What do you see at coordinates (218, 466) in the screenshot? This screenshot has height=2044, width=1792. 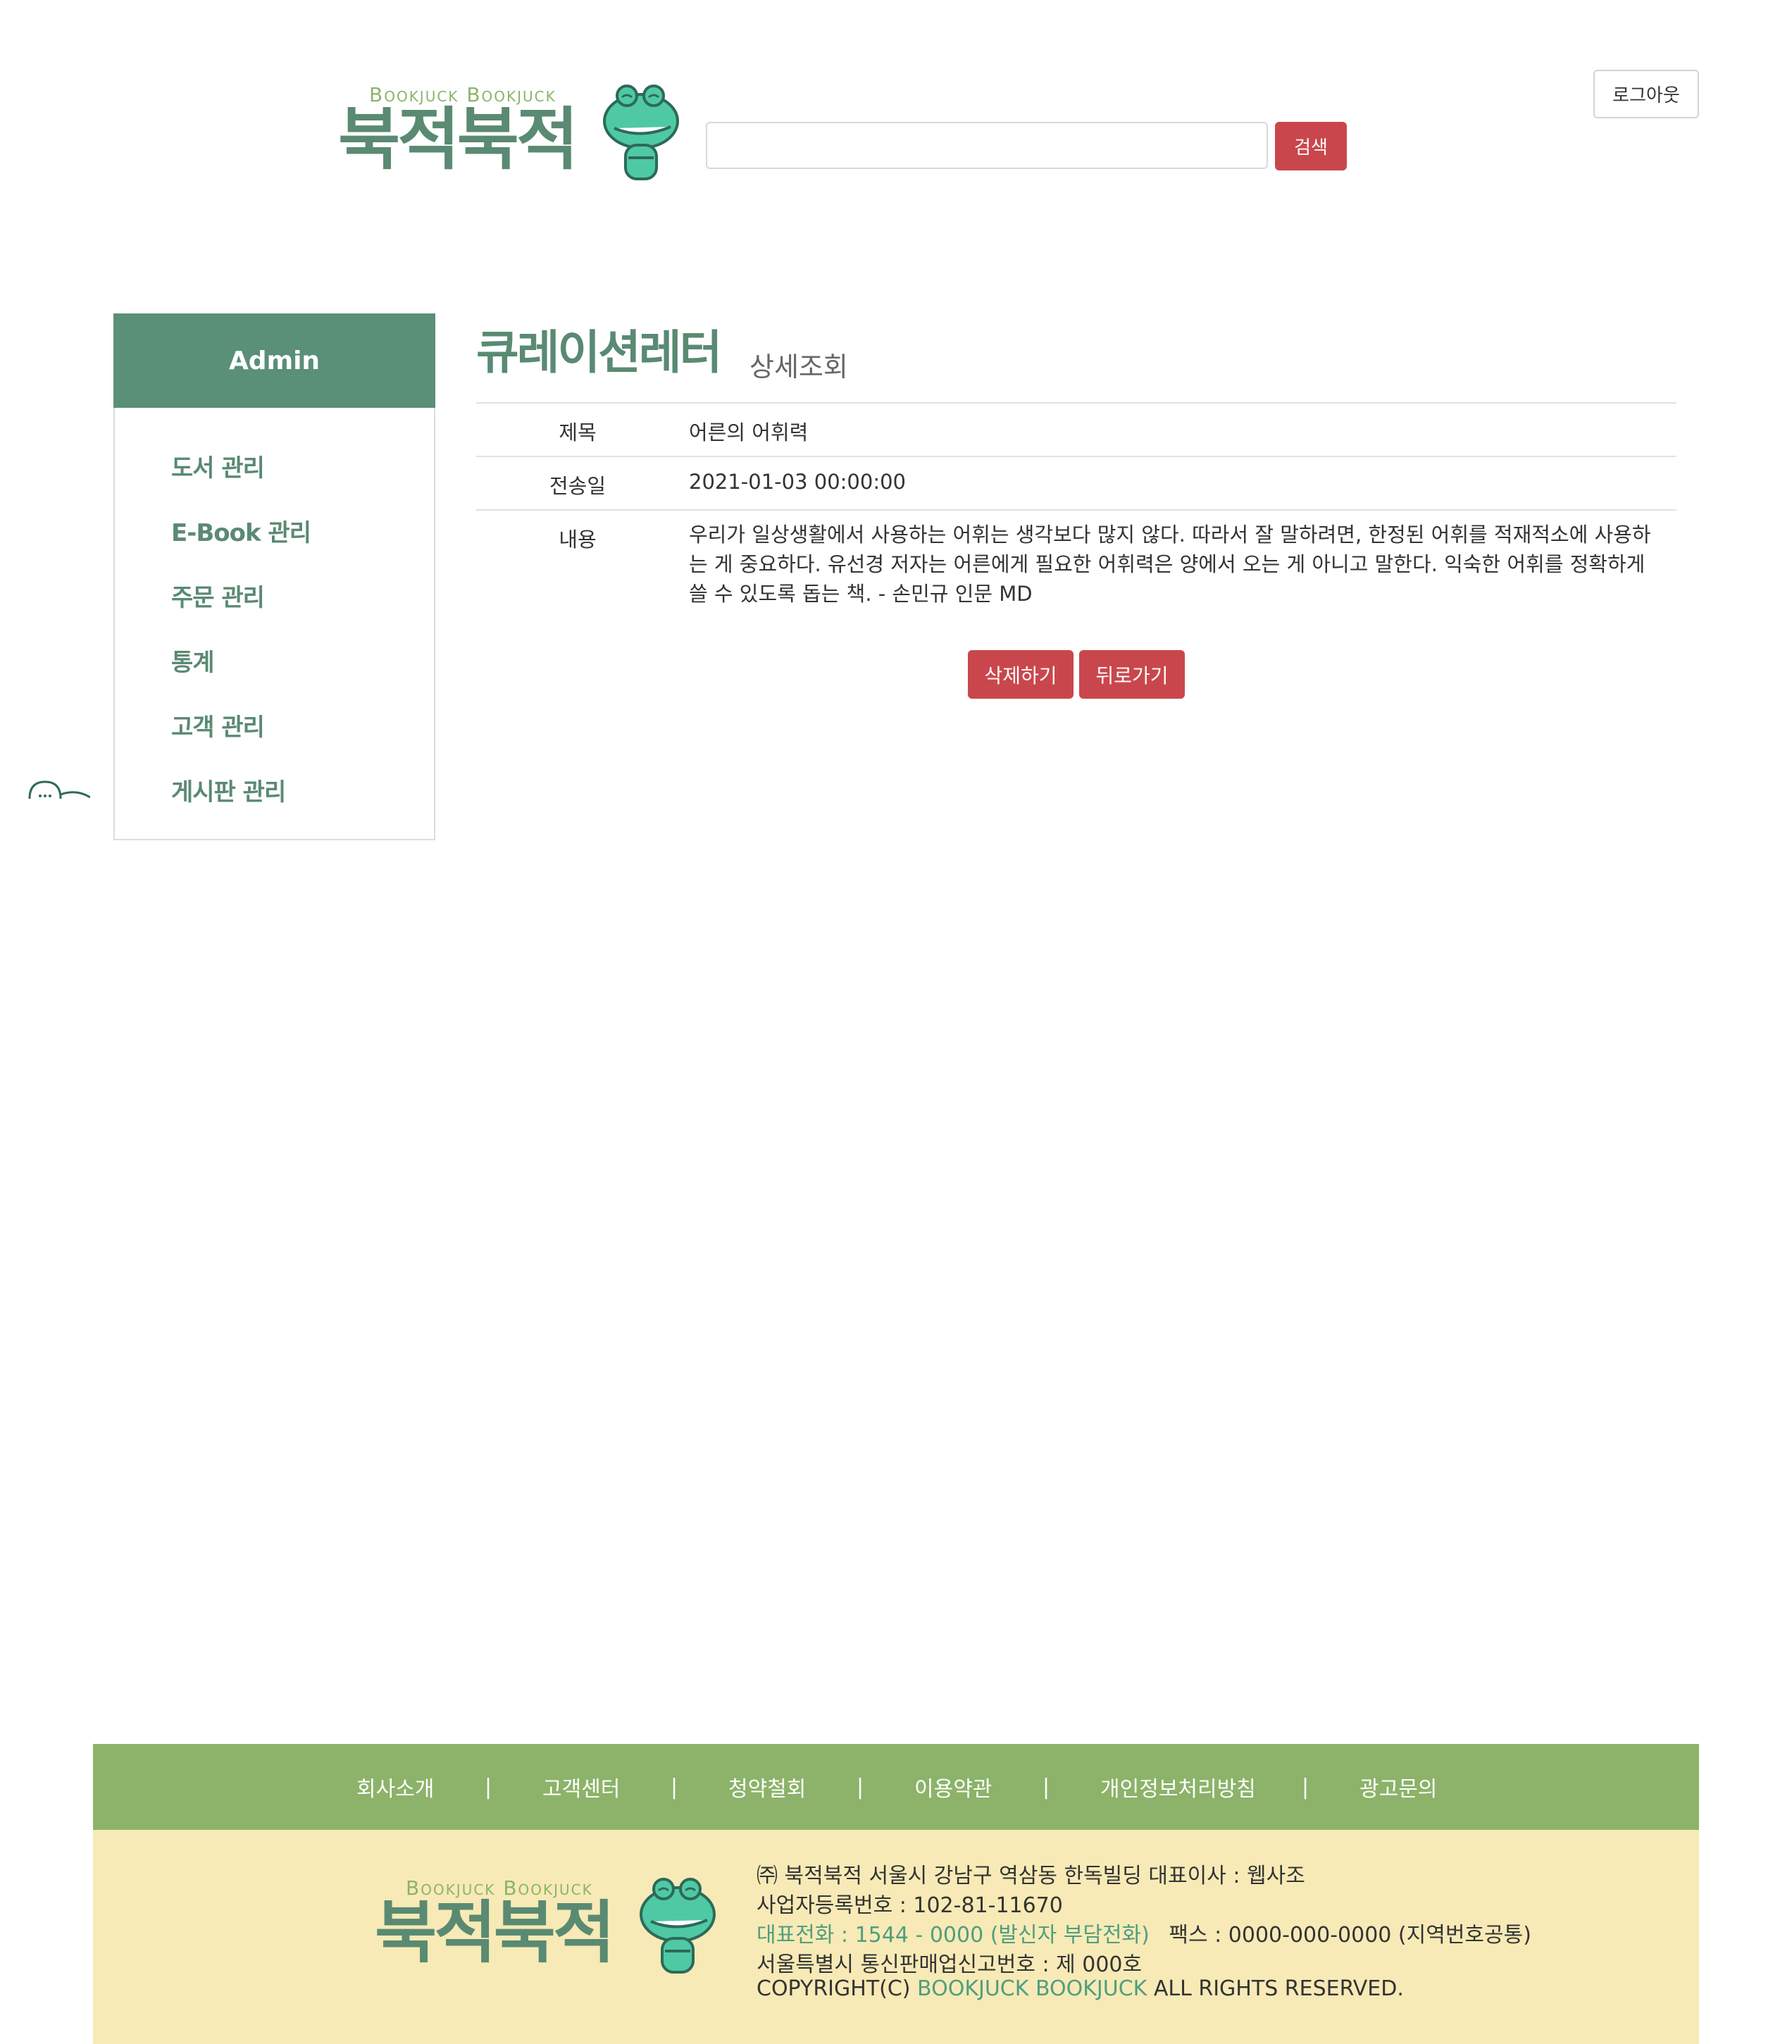 I see `sidebar-item-books: 도서 관리` at bounding box center [218, 466].